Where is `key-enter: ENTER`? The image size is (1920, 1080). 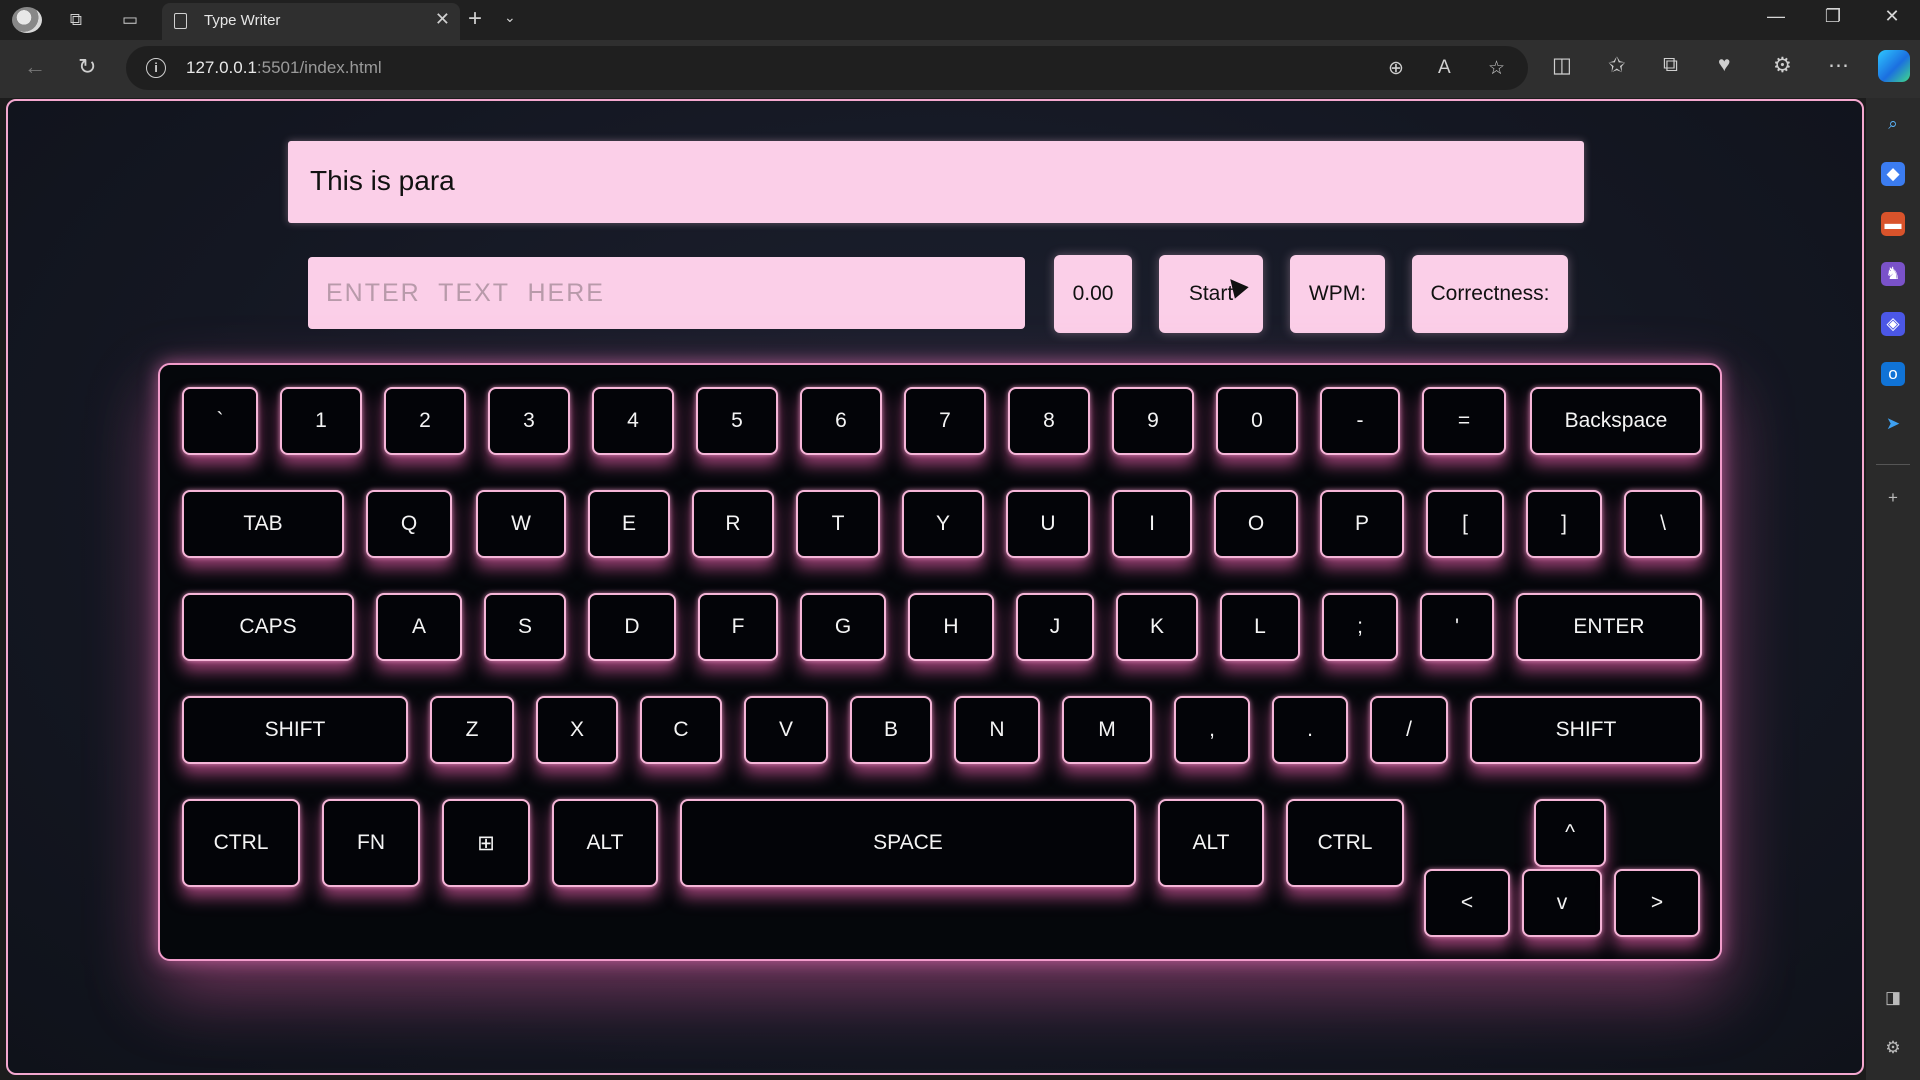
key-enter: ENTER is located at coordinates (1609, 627).